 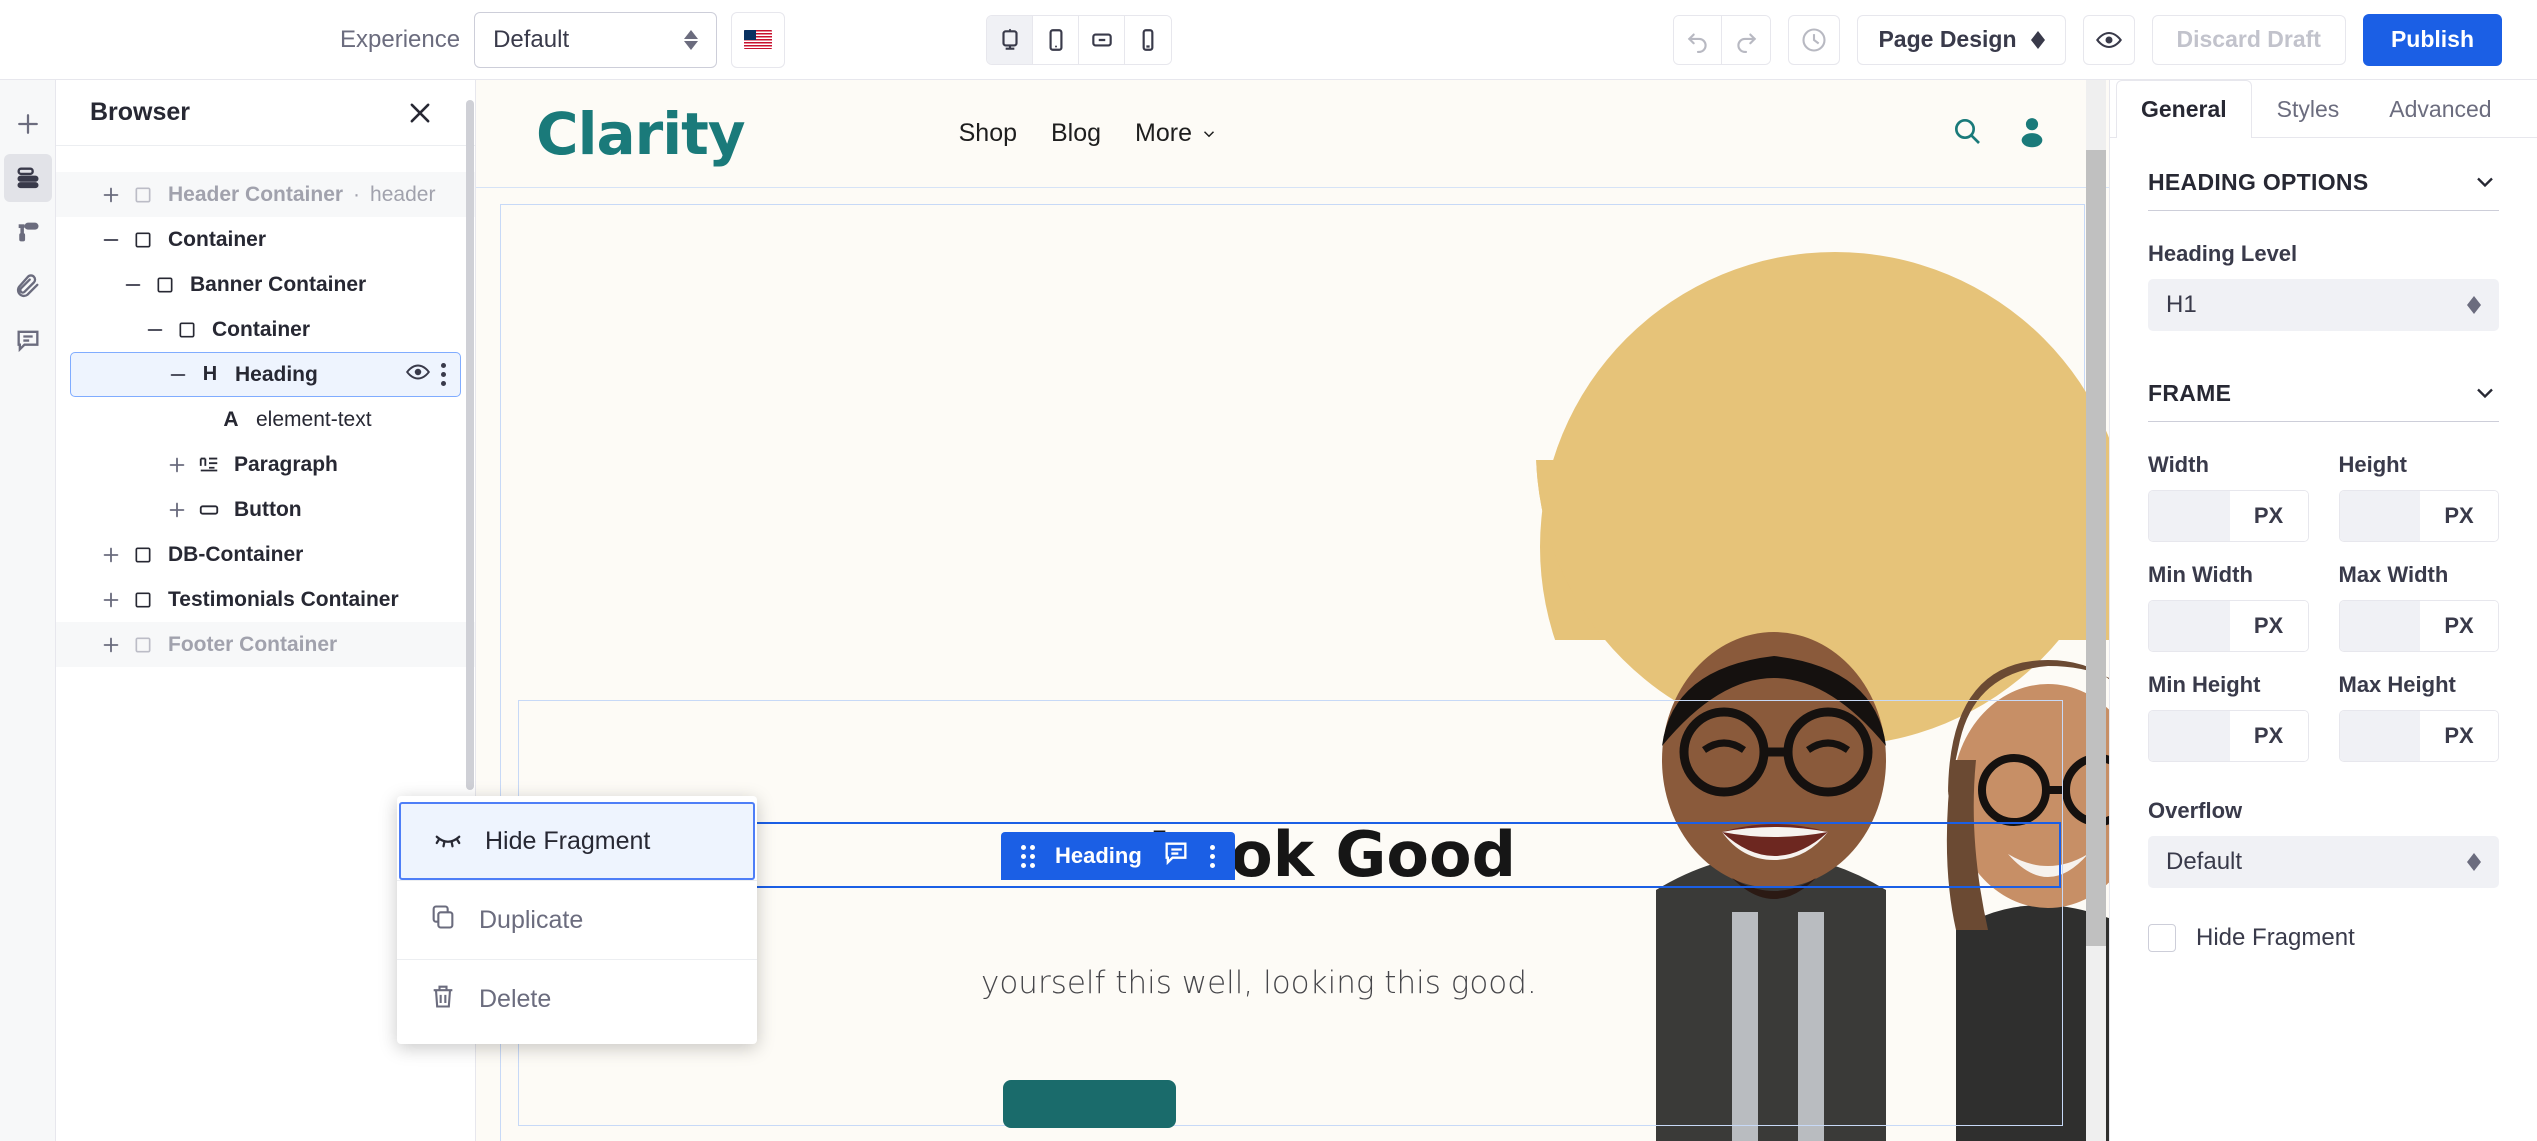 What do you see at coordinates (286, 464) in the screenshot?
I see `tree-row-label: Paragraph` at bounding box center [286, 464].